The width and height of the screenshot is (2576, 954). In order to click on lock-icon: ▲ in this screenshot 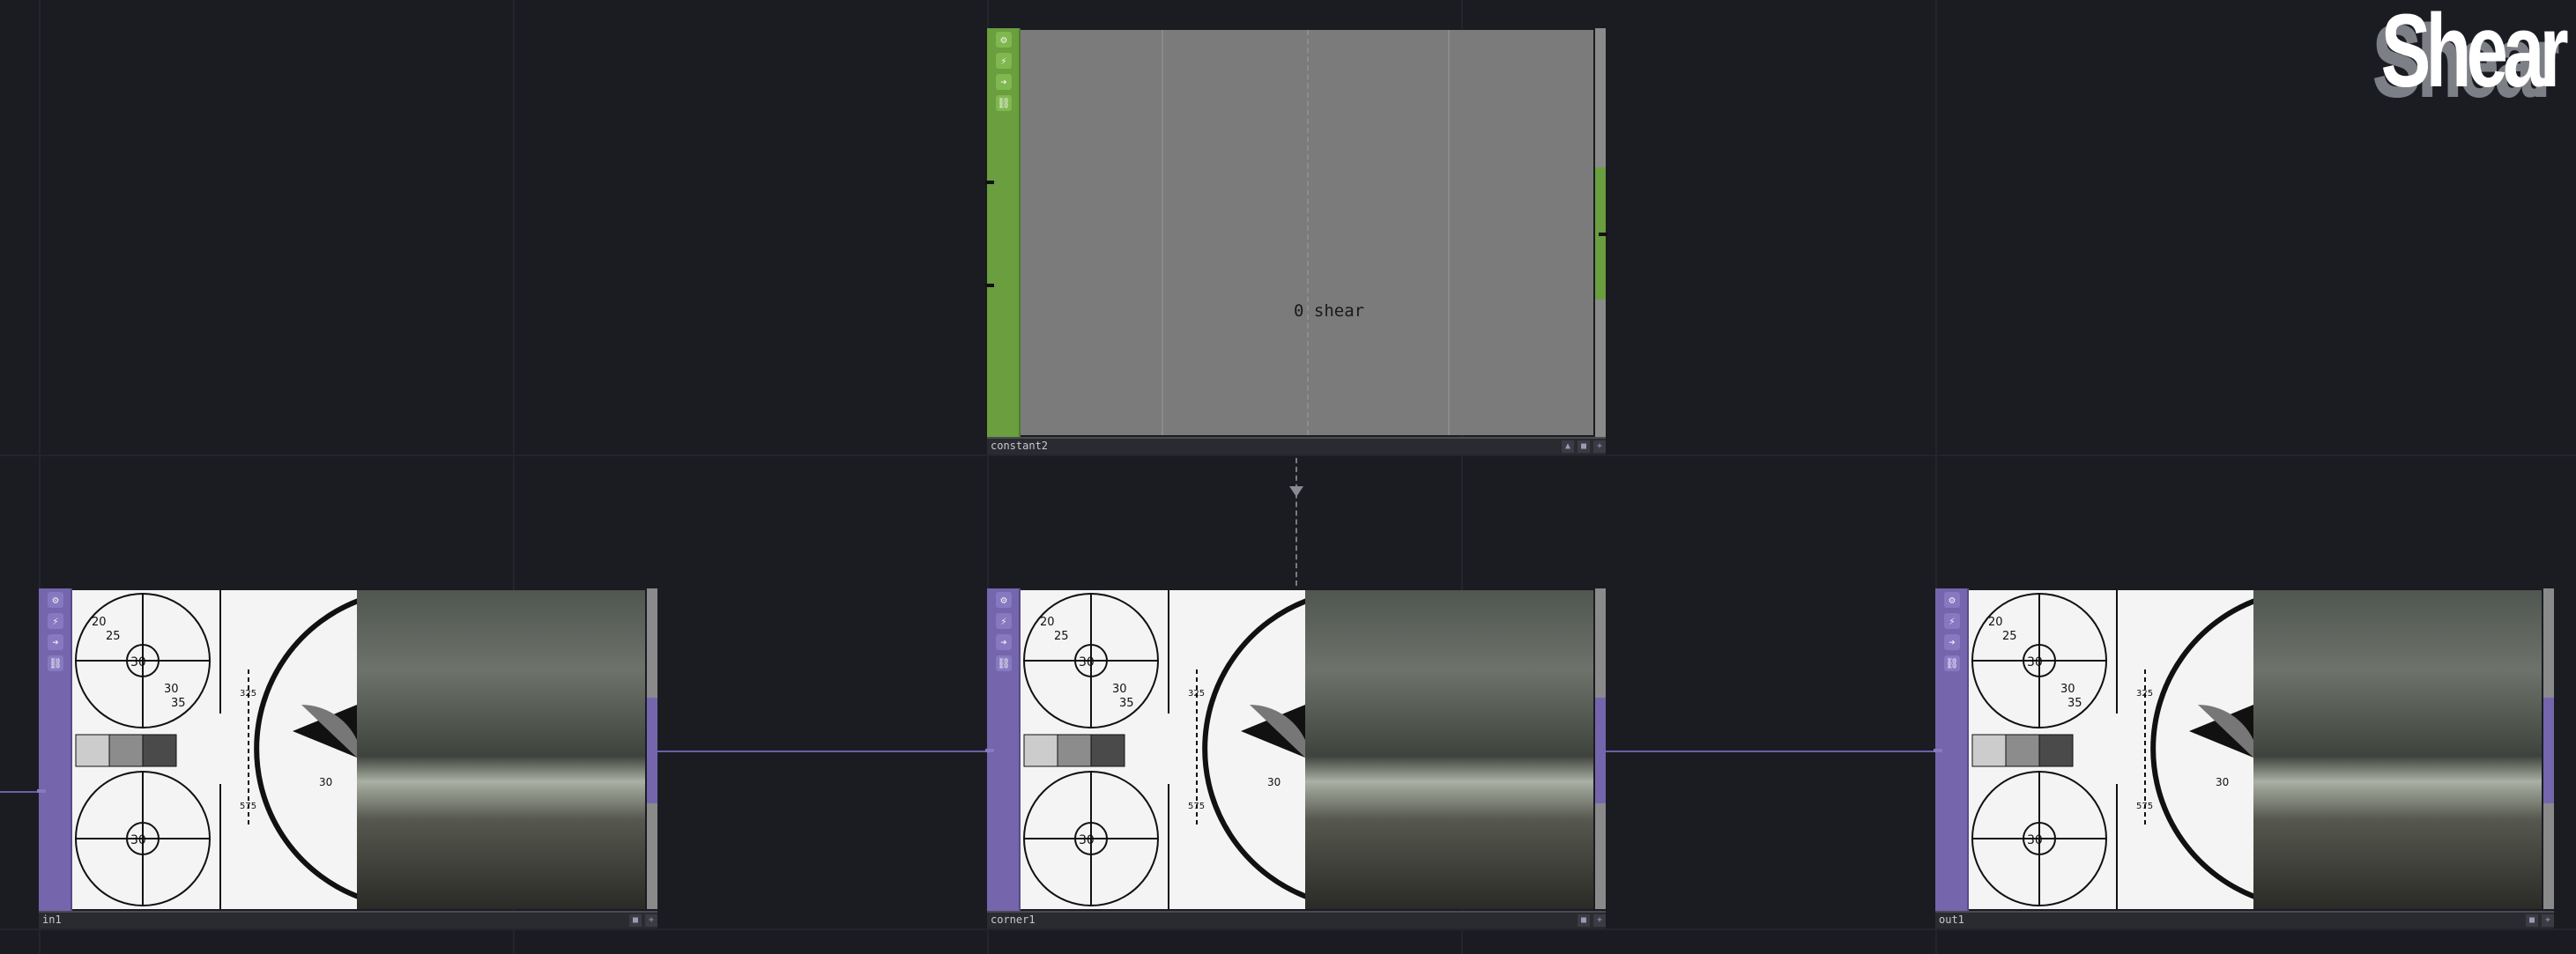, I will do `click(1568, 447)`.